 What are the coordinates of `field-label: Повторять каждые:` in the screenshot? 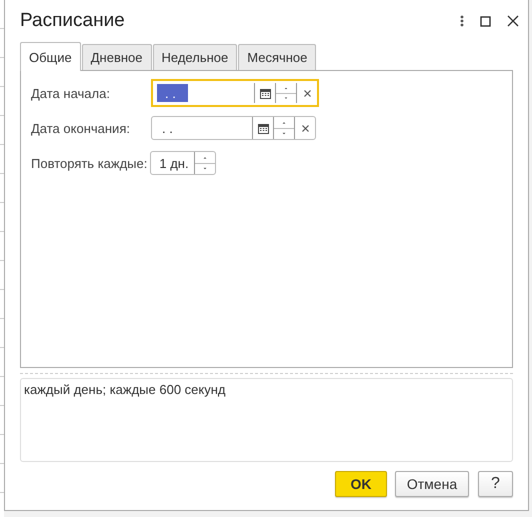 It's located at (89, 163).